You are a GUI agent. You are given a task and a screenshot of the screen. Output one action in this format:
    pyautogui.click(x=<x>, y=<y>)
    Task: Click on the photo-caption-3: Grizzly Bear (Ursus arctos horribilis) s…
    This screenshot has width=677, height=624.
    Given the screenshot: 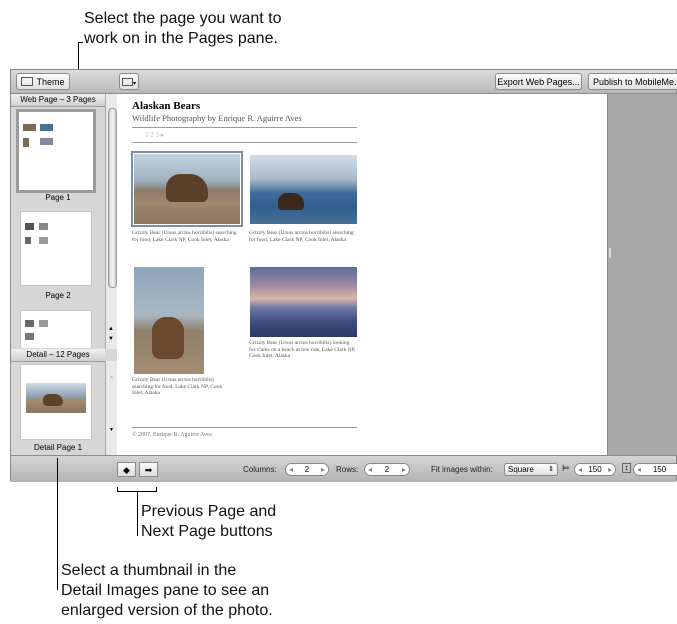 What is the action you would take?
    pyautogui.click(x=177, y=386)
    